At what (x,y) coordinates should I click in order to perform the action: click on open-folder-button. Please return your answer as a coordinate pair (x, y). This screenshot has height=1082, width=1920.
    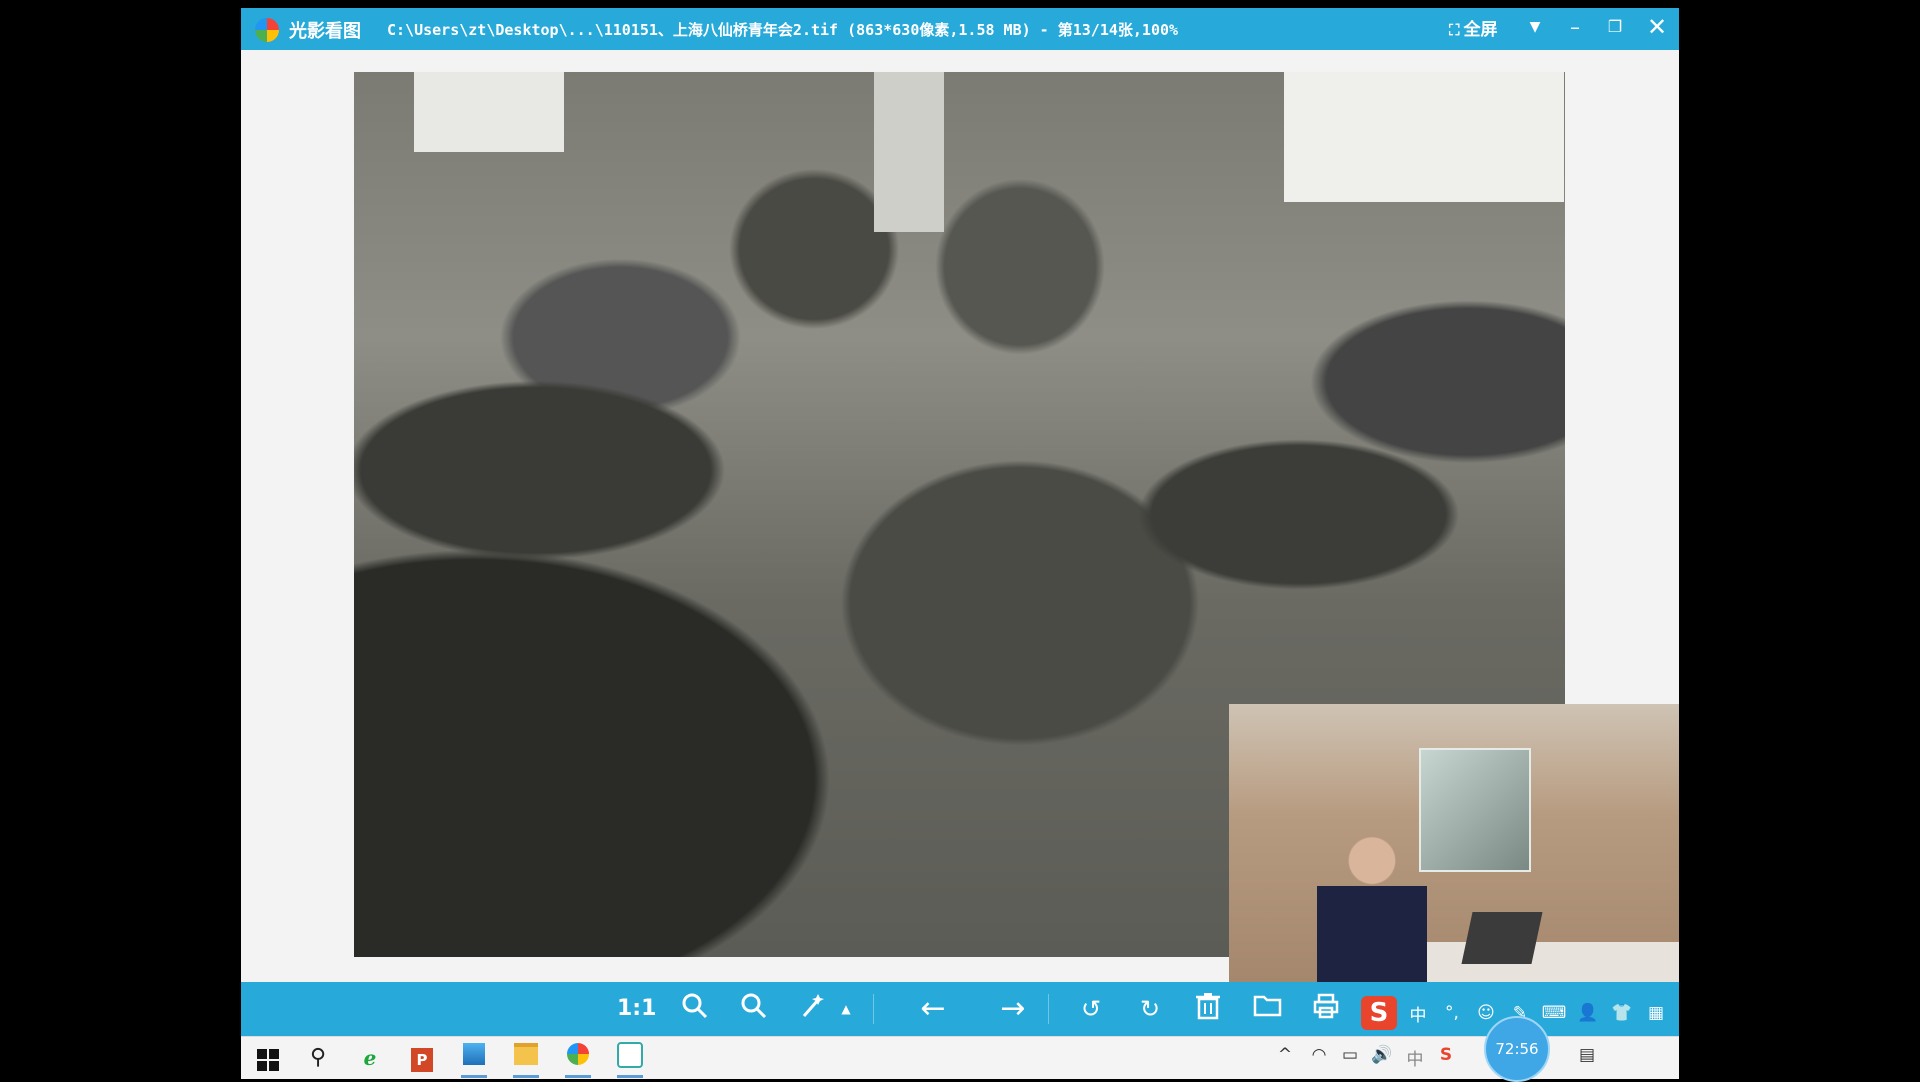
    Looking at the image, I should click on (1268, 1009).